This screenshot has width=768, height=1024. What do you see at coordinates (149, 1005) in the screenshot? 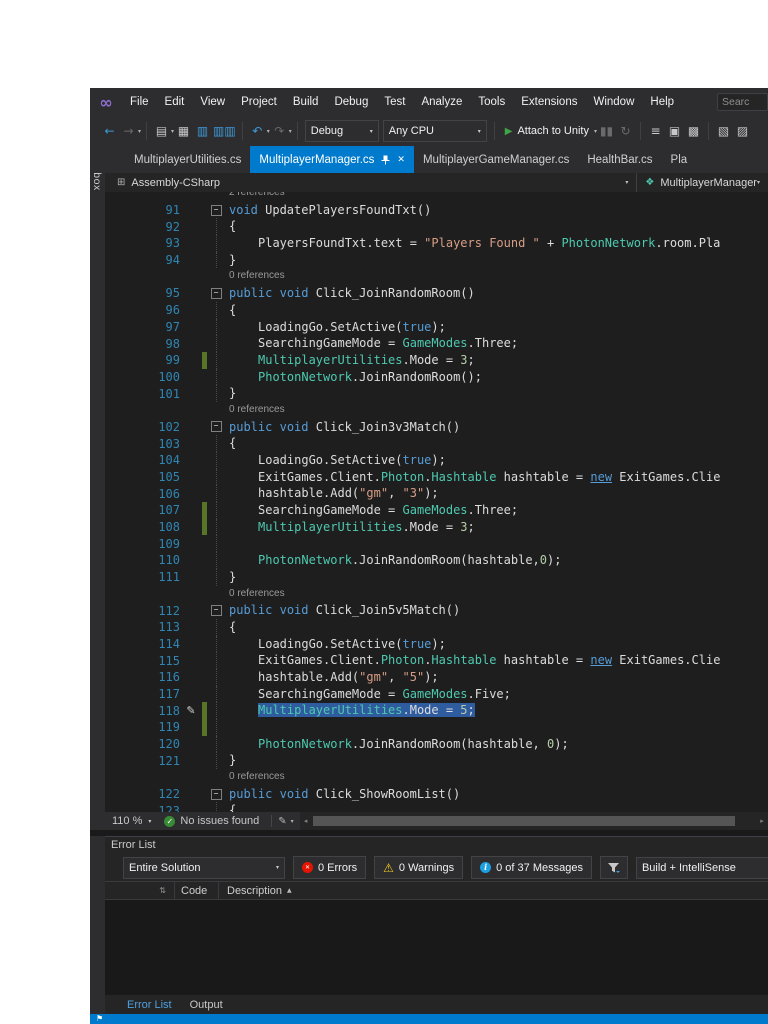
I see `tab-error-list: Error List` at bounding box center [149, 1005].